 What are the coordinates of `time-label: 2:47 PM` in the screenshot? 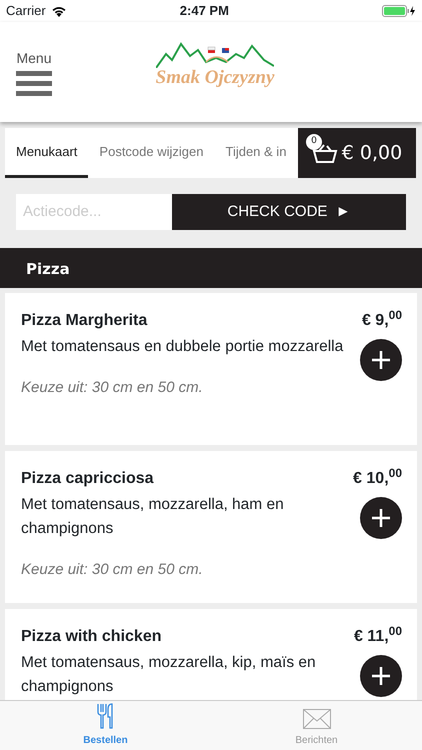 It's located at (204, 11).